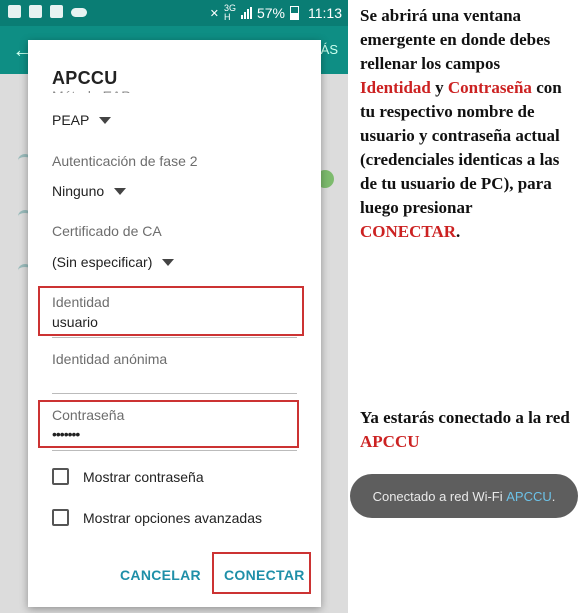 The width and height of the screenshot is (579, 613). Describe the element at coordinates (56, 11) in the screenshot. I see `mail-icon` at that location.